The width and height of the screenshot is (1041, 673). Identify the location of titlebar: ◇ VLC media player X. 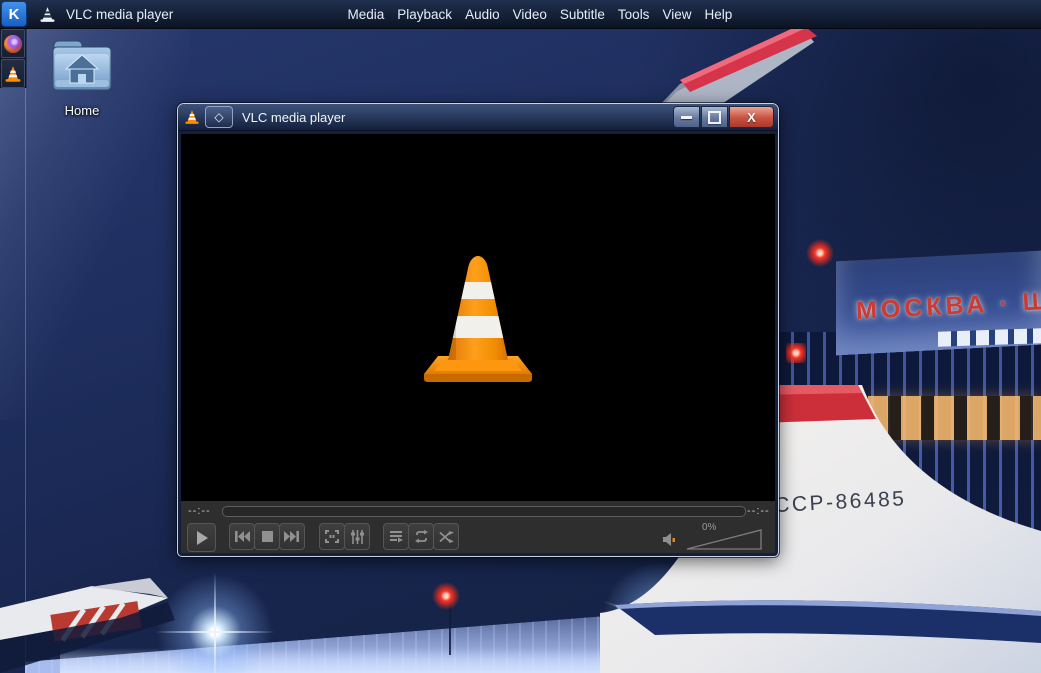
(478, 117).